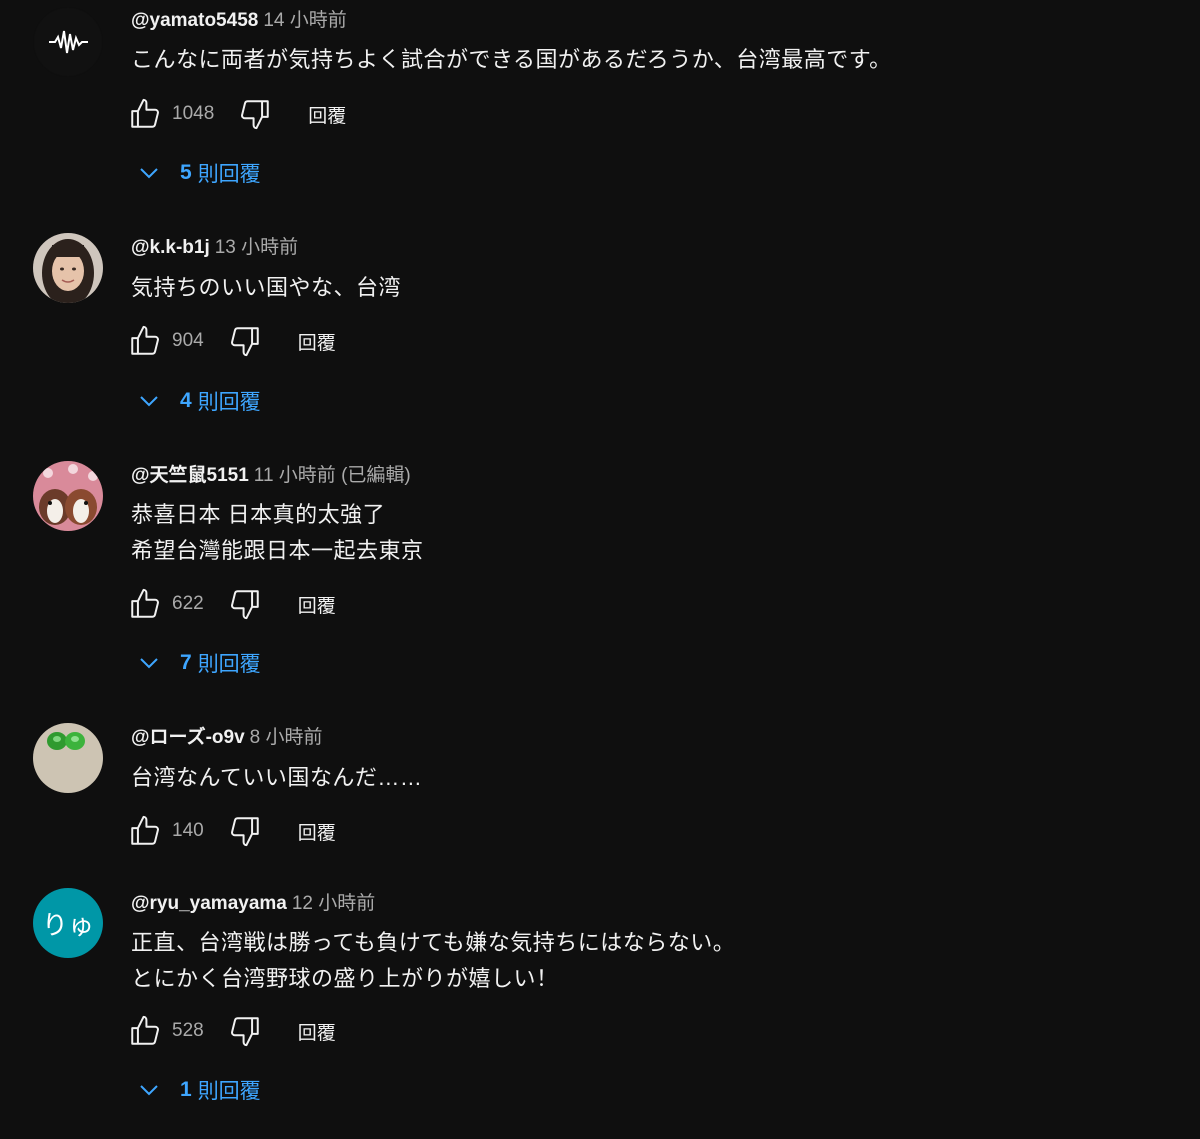  Describe the element at coordinates (209, 903) in the screenshot. I see `comment-author: @ryu_yamayama` at that location.